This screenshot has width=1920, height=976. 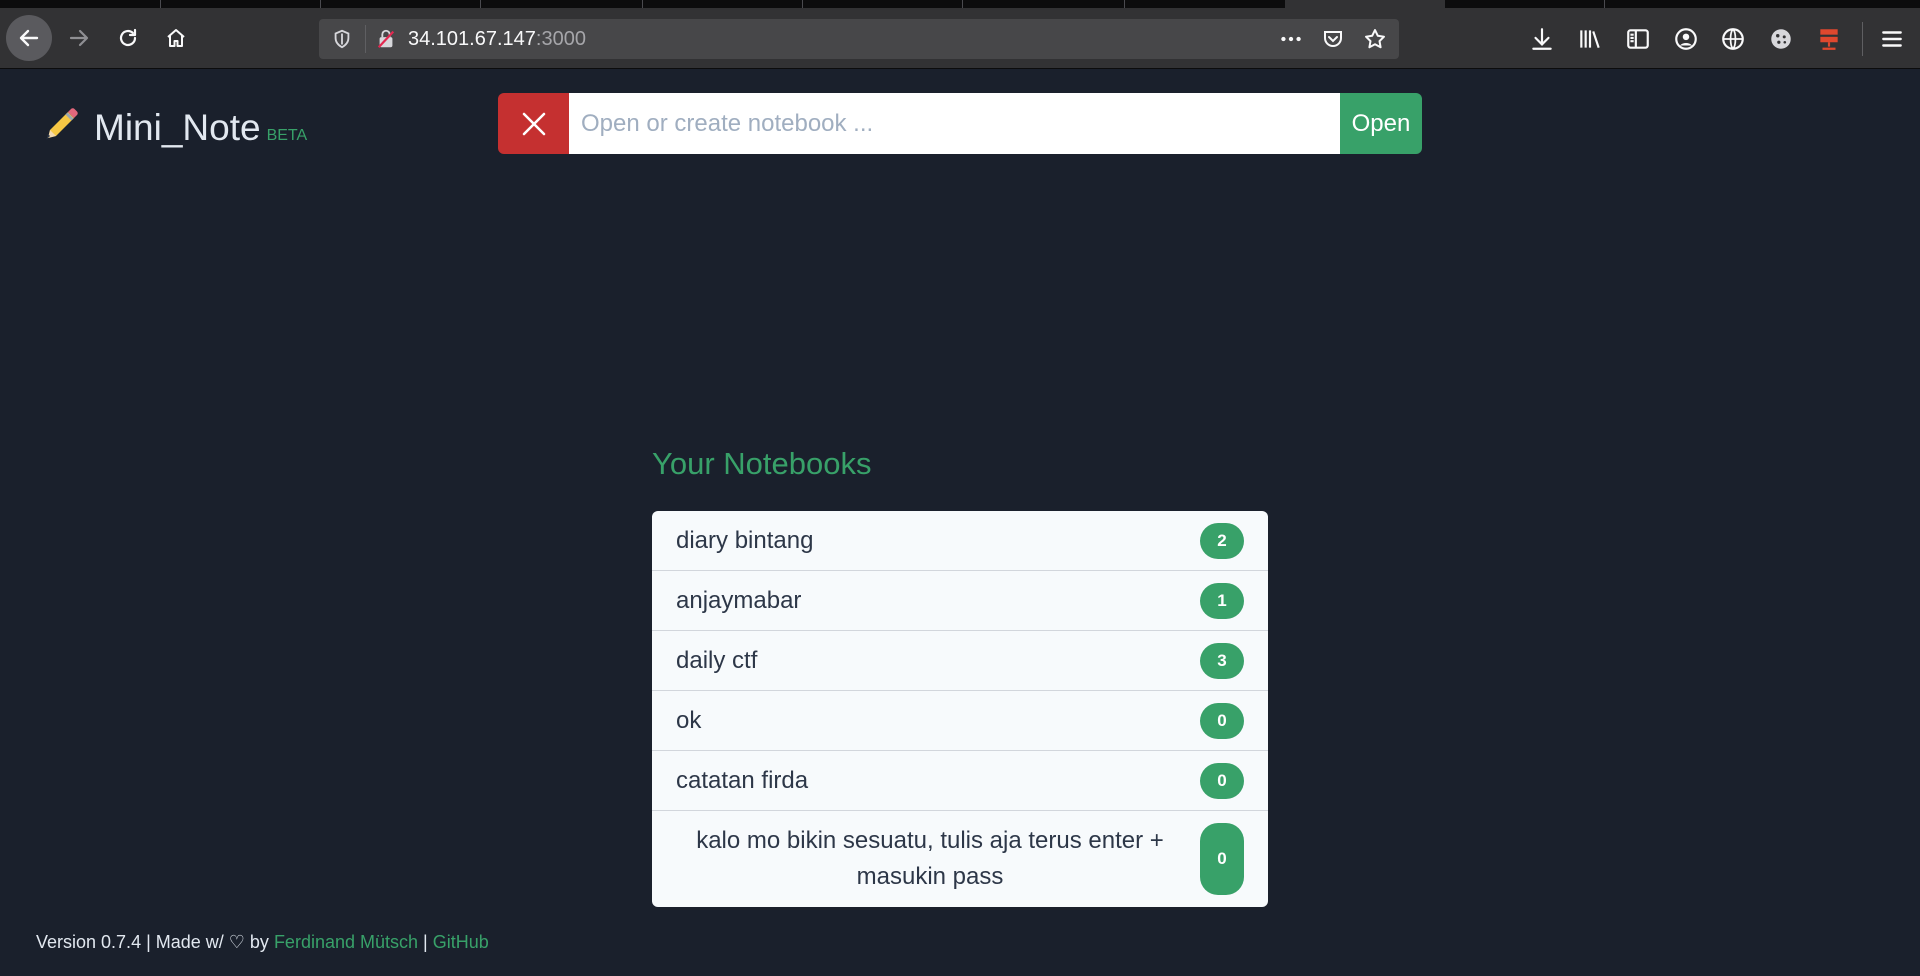 What do you see at coordinates (1829, 39) in the screenshot?
I see `network-extension-icon` at bounding box center [1829, 39].